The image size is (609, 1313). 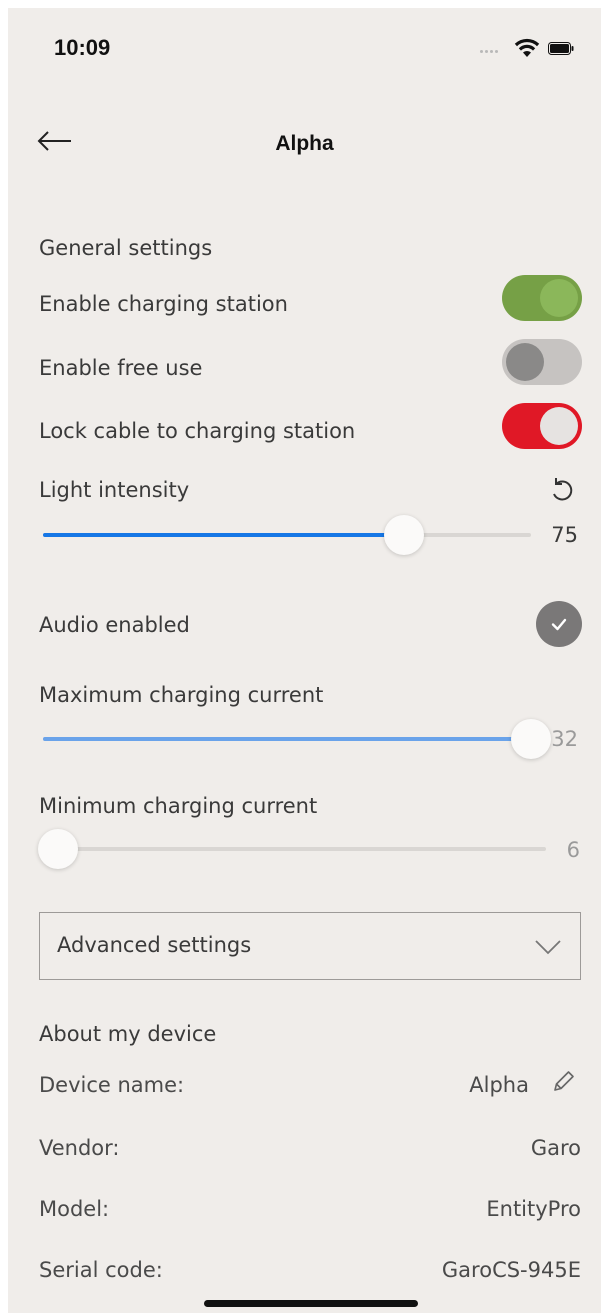 What do you see at coordinates (511, 1270) in the screenshot?
I see `serial-code-value: GaroCS-945E` at bounding box center [511, 1270].